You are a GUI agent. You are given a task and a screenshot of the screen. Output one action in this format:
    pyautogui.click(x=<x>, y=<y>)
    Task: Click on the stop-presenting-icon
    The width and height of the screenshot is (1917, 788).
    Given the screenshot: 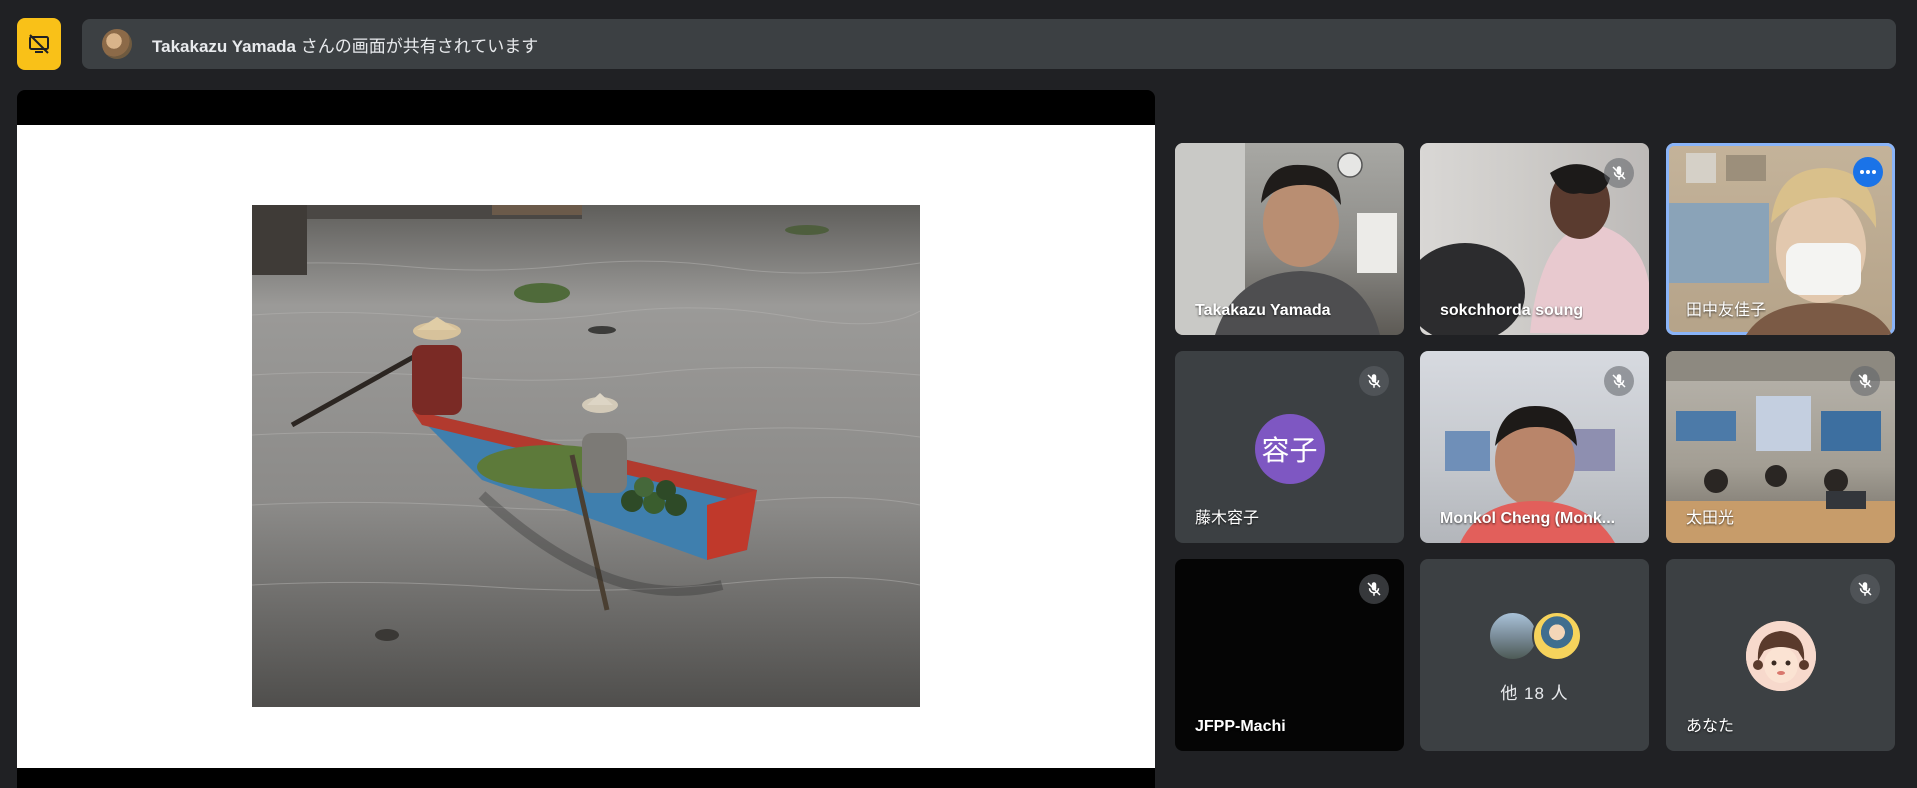 What is the action you would take?
    pyautogui.click(x=39, y=44)
    